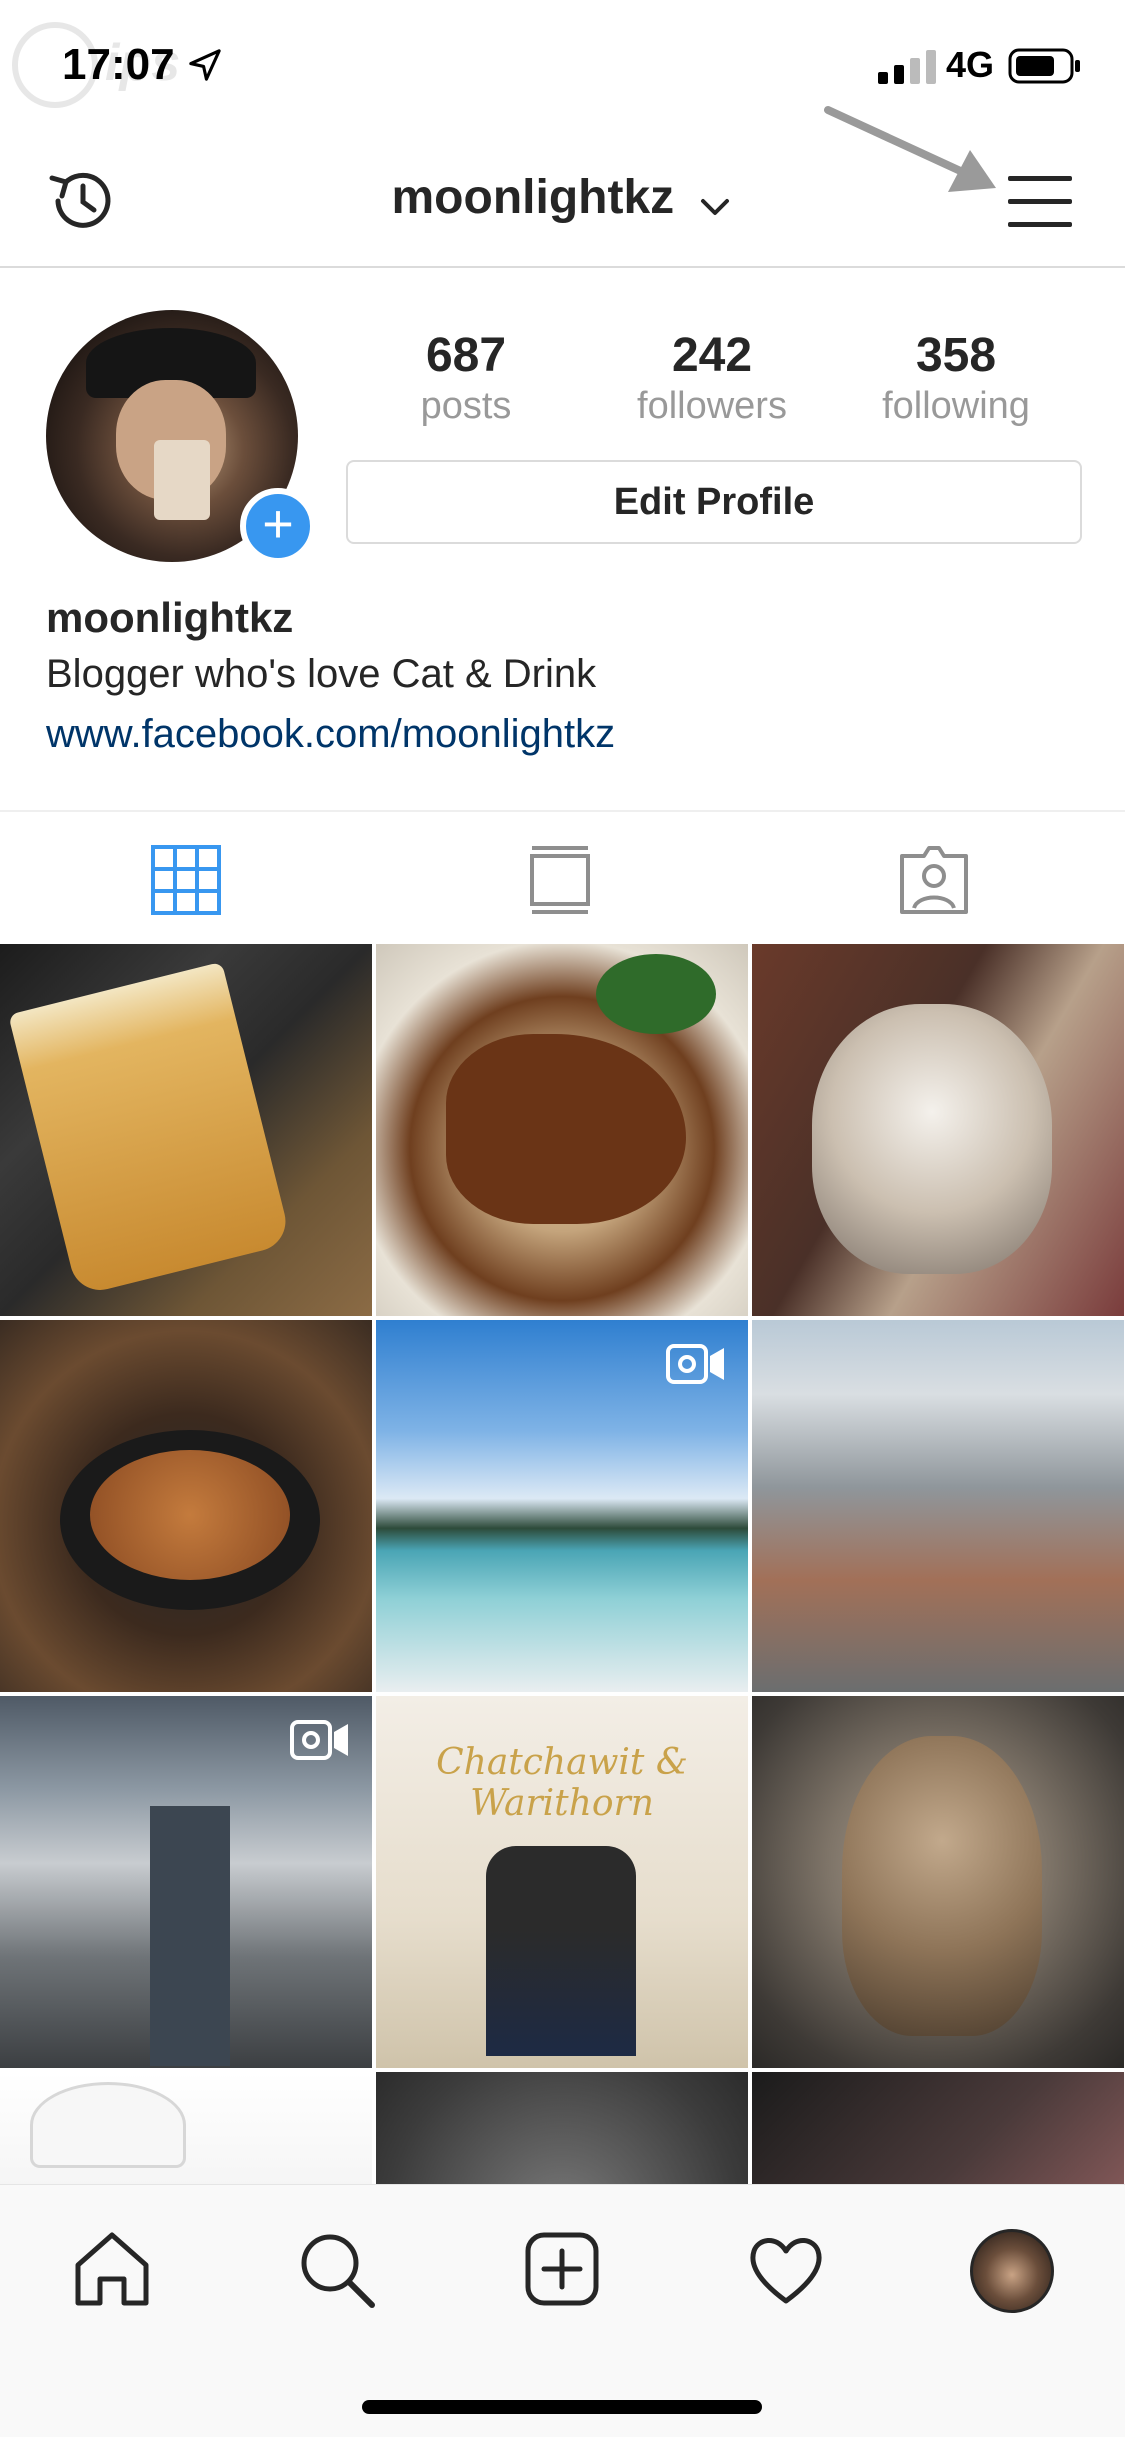  I want to click on grill-food, so click(190, 1515).